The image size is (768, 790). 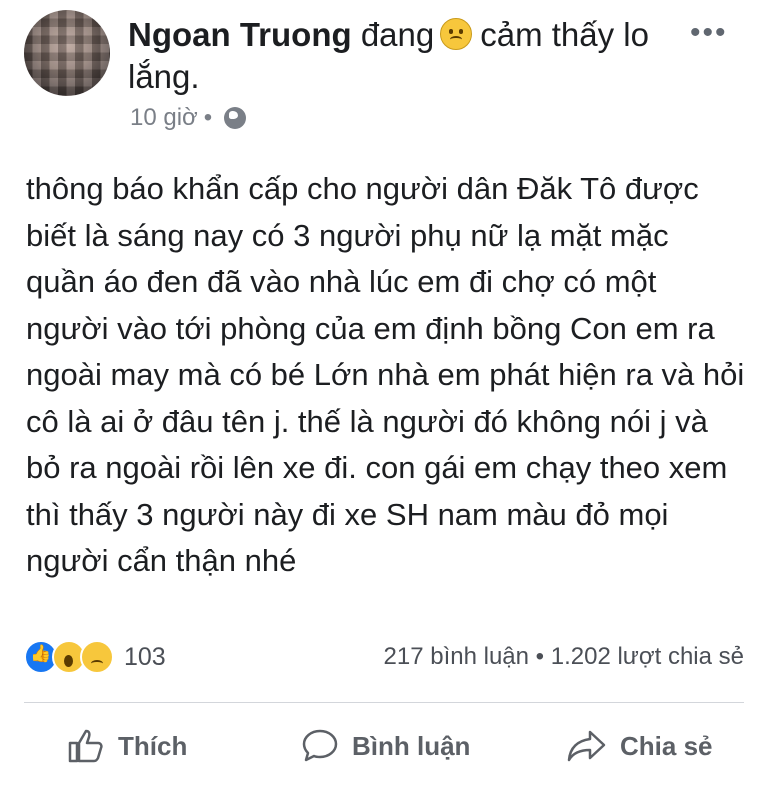 I want to click on comment-bubble-icon, so click(x=320, y=745).